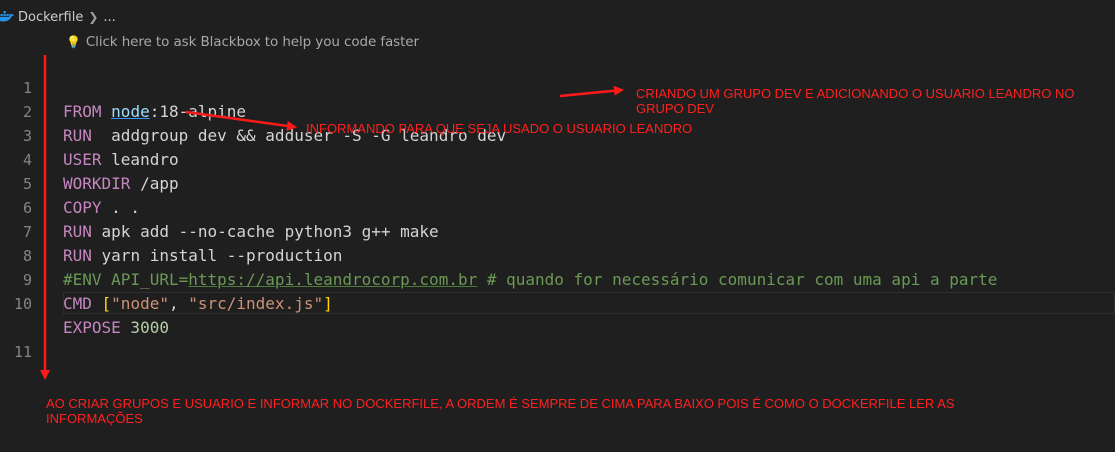  I want to click on chevron-right-icon: ❯, so click(93, 17).